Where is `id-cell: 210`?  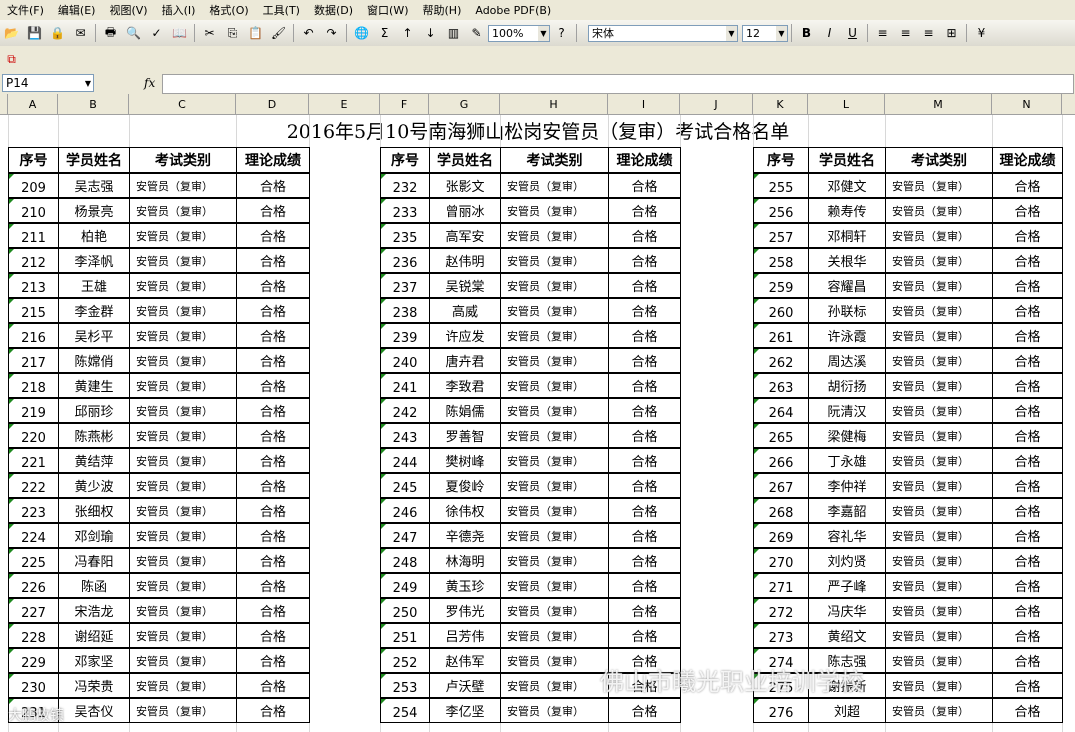
id-cell: 210 is located at coordinates (33, 210).